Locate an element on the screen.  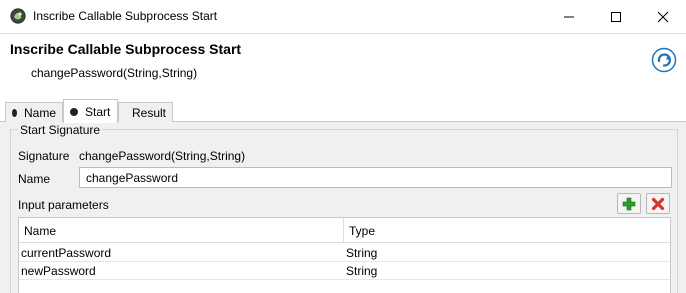
window-title: Inscribe Callable Subprocess Start is located at coordinates (125, 16).